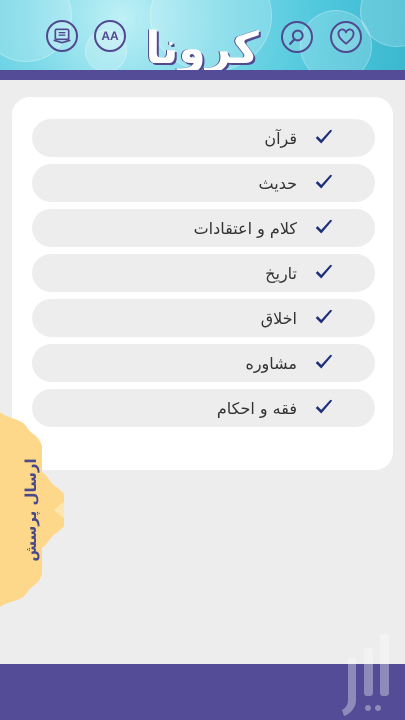 This screenshot has height=720, width=405. Describe the element at coordinates (203, 138) in the screenshot. I see `category-item-quran: قرآن` at that location.